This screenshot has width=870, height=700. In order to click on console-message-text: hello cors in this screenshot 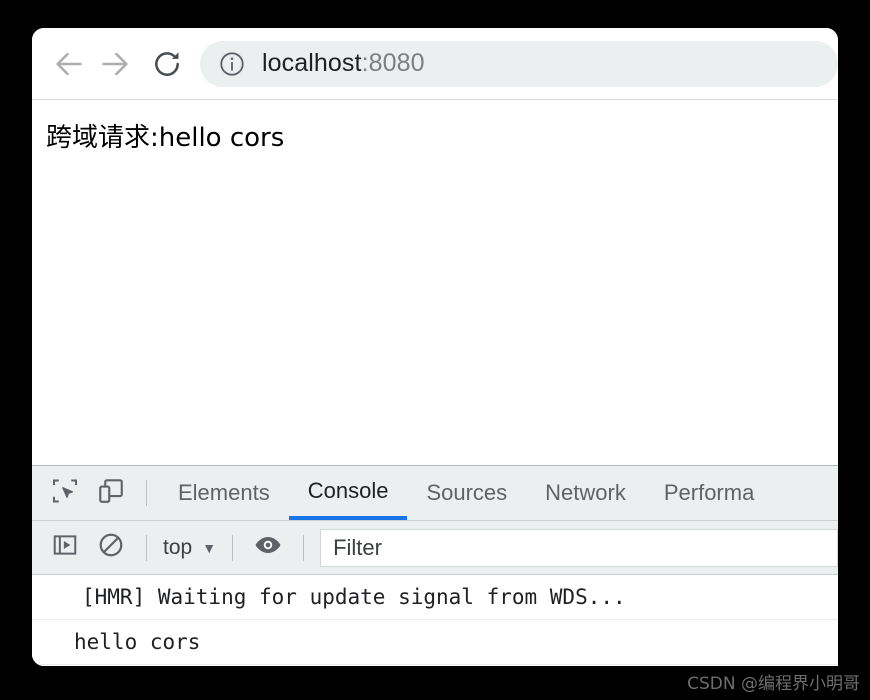, I will do `click(137, 642)`.